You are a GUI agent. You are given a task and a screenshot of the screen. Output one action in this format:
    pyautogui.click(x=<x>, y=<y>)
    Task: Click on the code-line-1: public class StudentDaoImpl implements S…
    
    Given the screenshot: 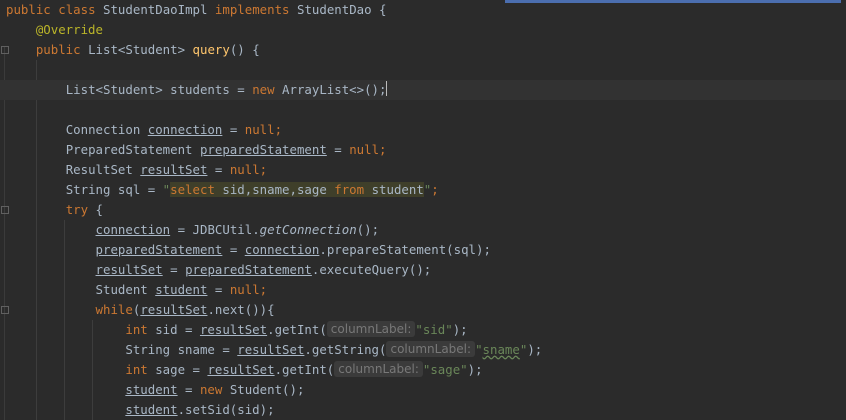 What is the action you would take?
    pyautogui.click(x=423, y=10)
    